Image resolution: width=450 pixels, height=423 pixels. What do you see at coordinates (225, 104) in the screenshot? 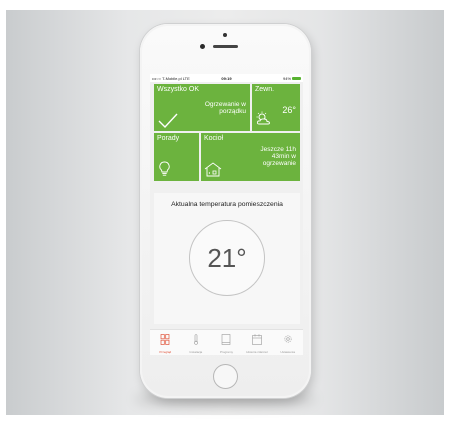
I see `status-tile-message-1: Ogrzewanie w` at bounding box center [225, 104].